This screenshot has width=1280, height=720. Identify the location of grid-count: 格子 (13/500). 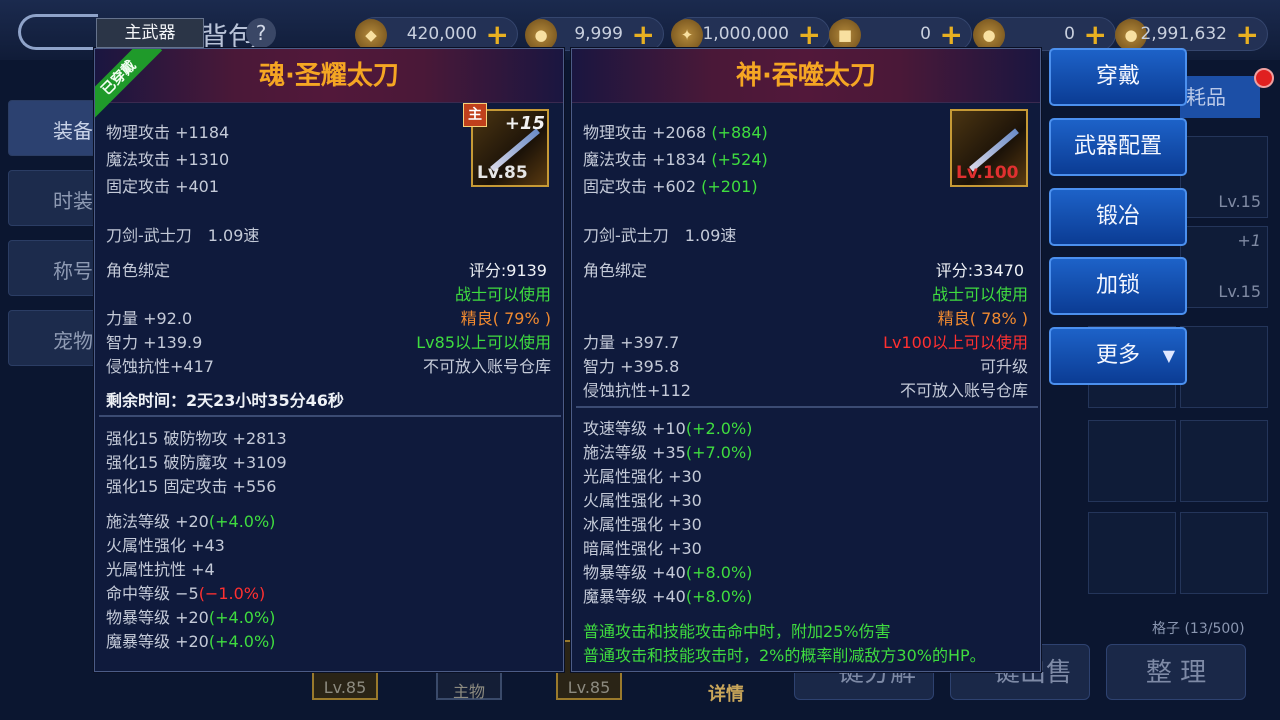
(1198, 629).